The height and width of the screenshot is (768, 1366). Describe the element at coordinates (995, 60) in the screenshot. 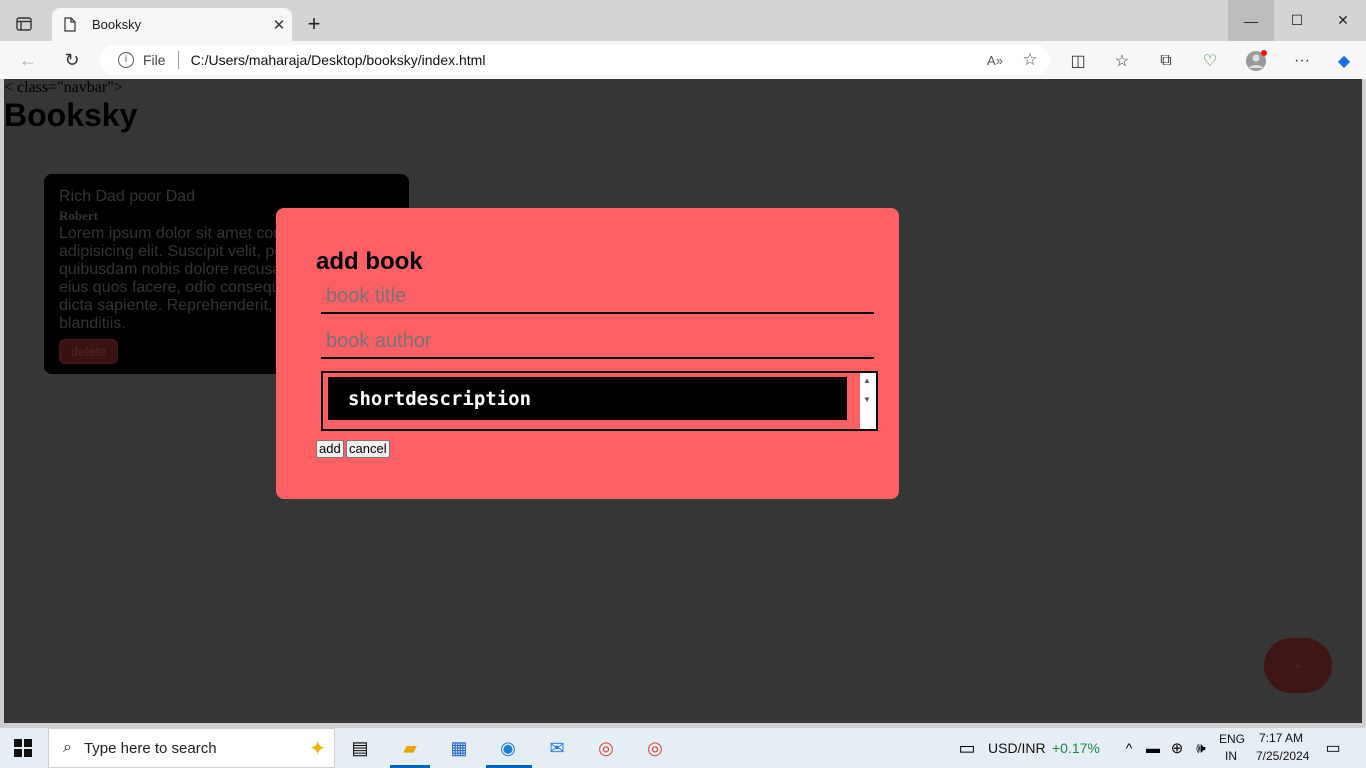

I see `read-aloud-icon: A»` at that location.